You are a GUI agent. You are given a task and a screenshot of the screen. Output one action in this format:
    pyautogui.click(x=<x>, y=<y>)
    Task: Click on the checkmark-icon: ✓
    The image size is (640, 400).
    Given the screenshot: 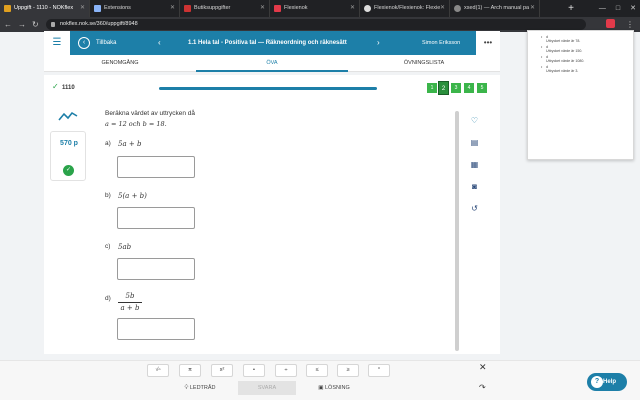 What is the action you would take?
    pyautogui.click(x=68, y=170)
    